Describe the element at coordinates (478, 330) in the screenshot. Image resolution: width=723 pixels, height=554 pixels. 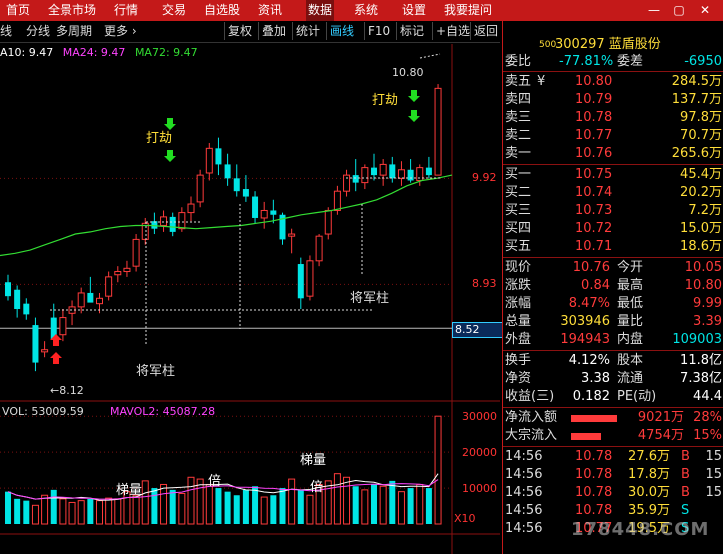
I see `last-price-label: 8.52` at that location.